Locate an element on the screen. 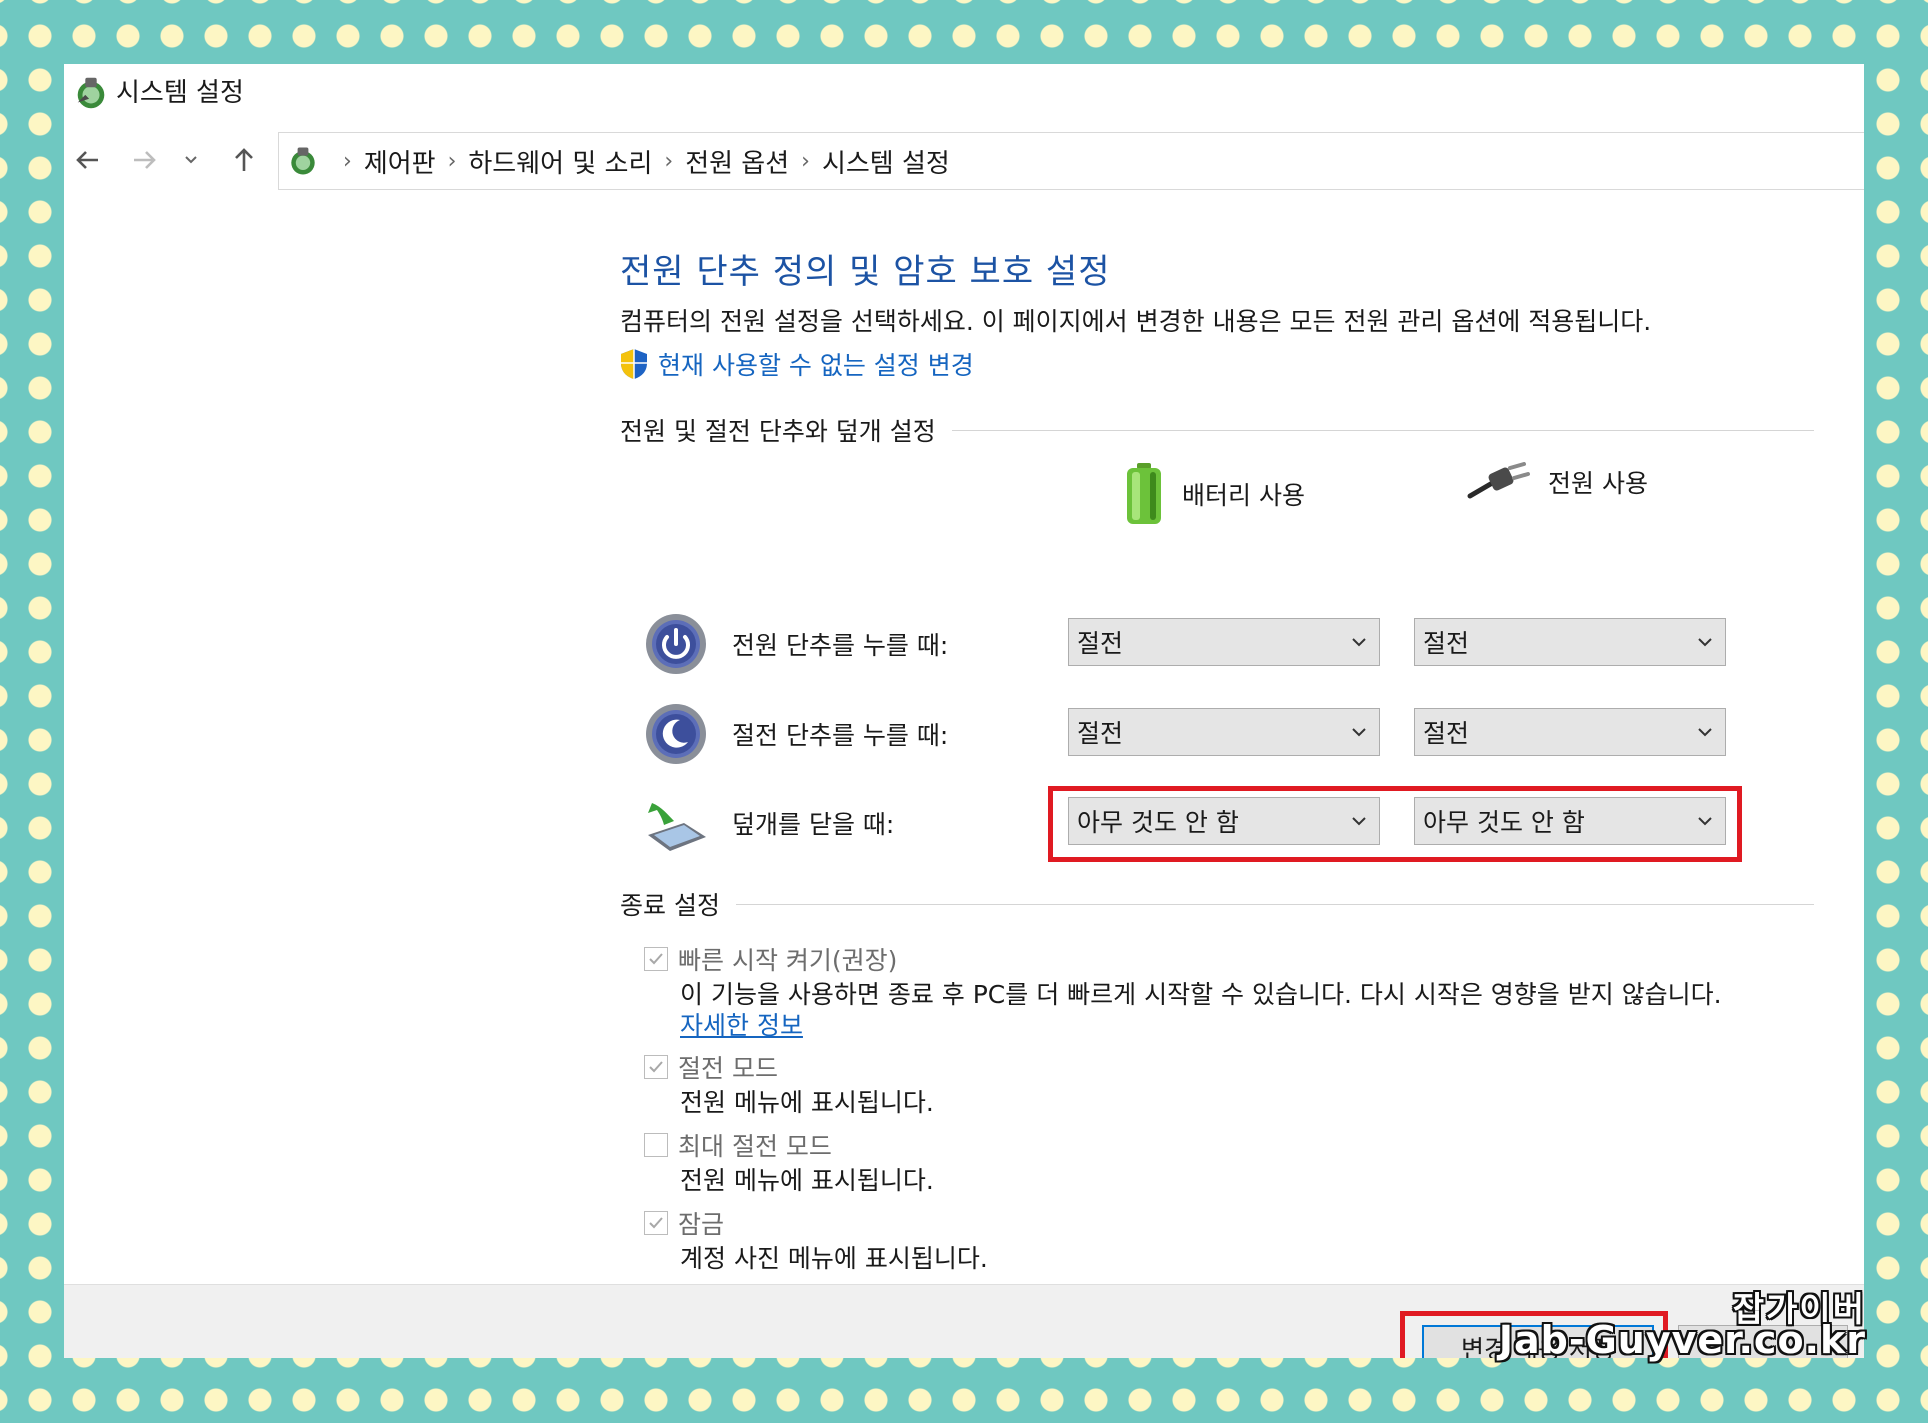 The height and width of the screenshot is (1423, 1928). power-plug-icon is located at coordinates (1498, 480).